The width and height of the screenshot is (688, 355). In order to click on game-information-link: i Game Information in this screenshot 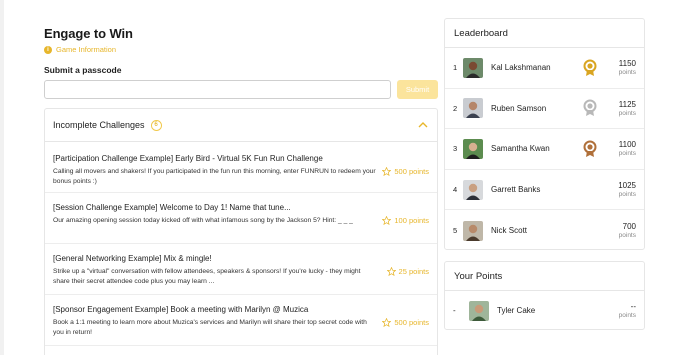, I will do `click(241, 49)`.